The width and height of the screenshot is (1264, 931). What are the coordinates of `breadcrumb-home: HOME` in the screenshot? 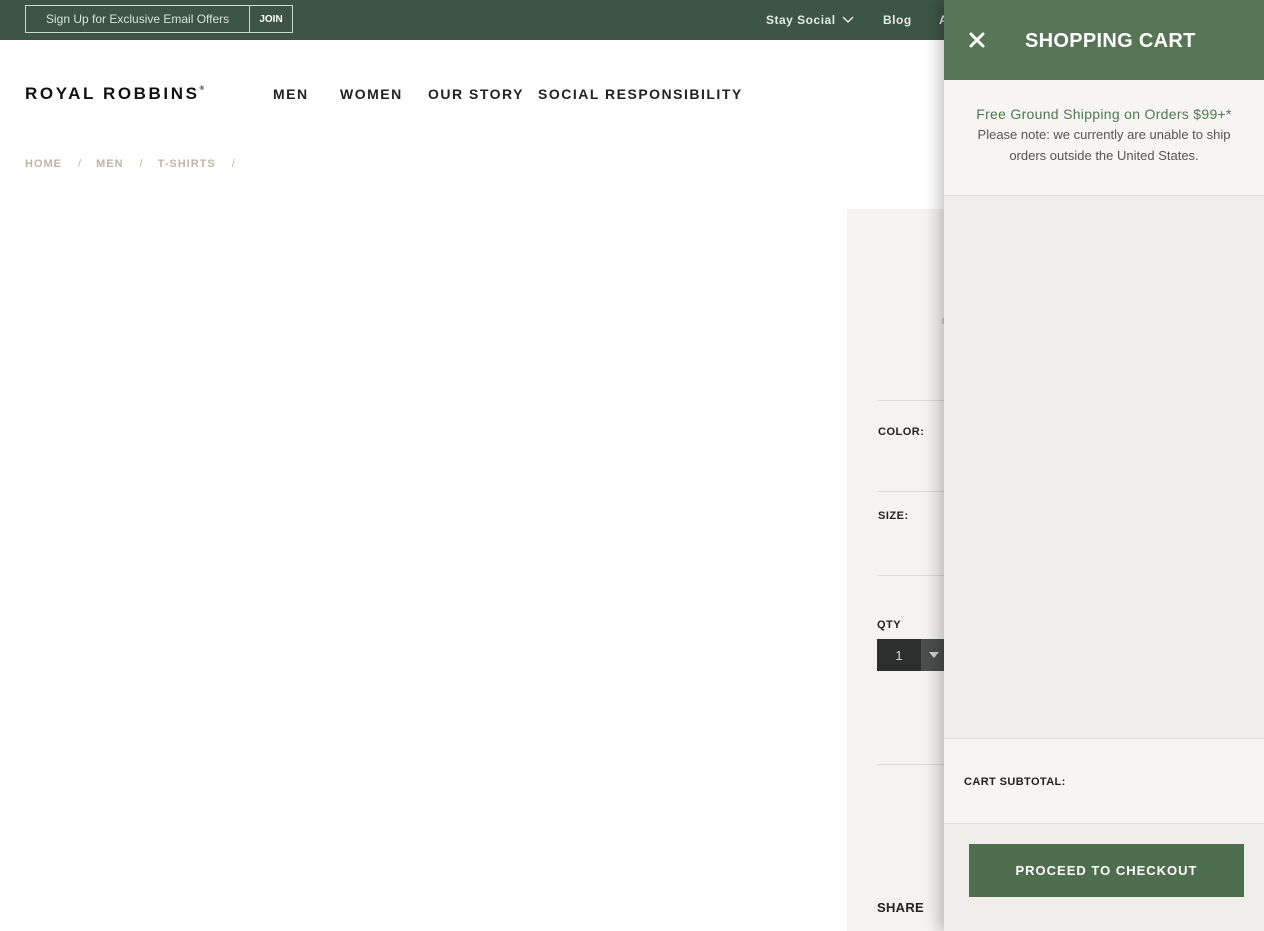 It's located at (43, 164).